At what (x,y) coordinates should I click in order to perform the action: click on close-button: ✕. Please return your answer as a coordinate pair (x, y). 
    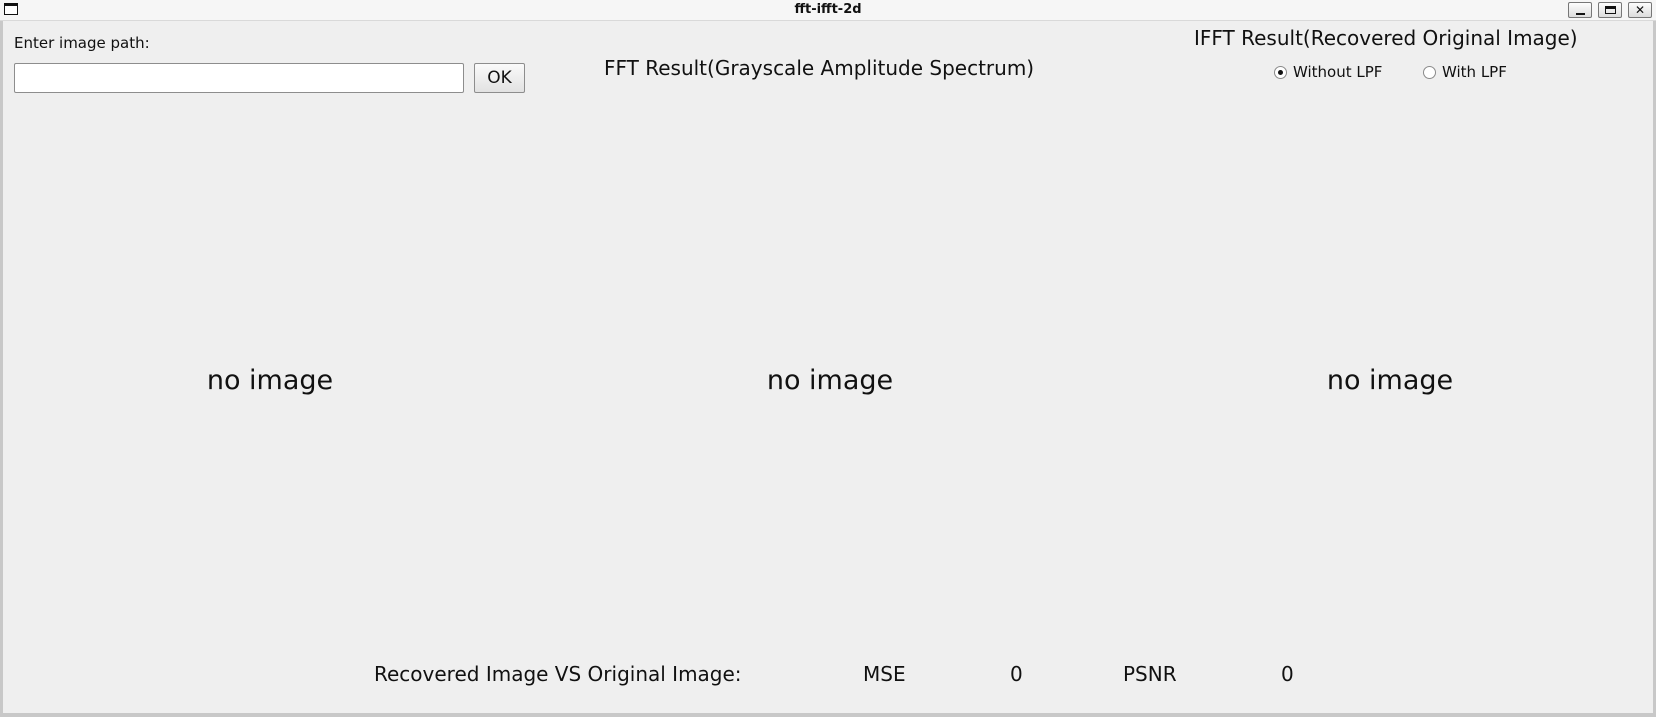
    Looking at the image, I should click on (1640, 10).